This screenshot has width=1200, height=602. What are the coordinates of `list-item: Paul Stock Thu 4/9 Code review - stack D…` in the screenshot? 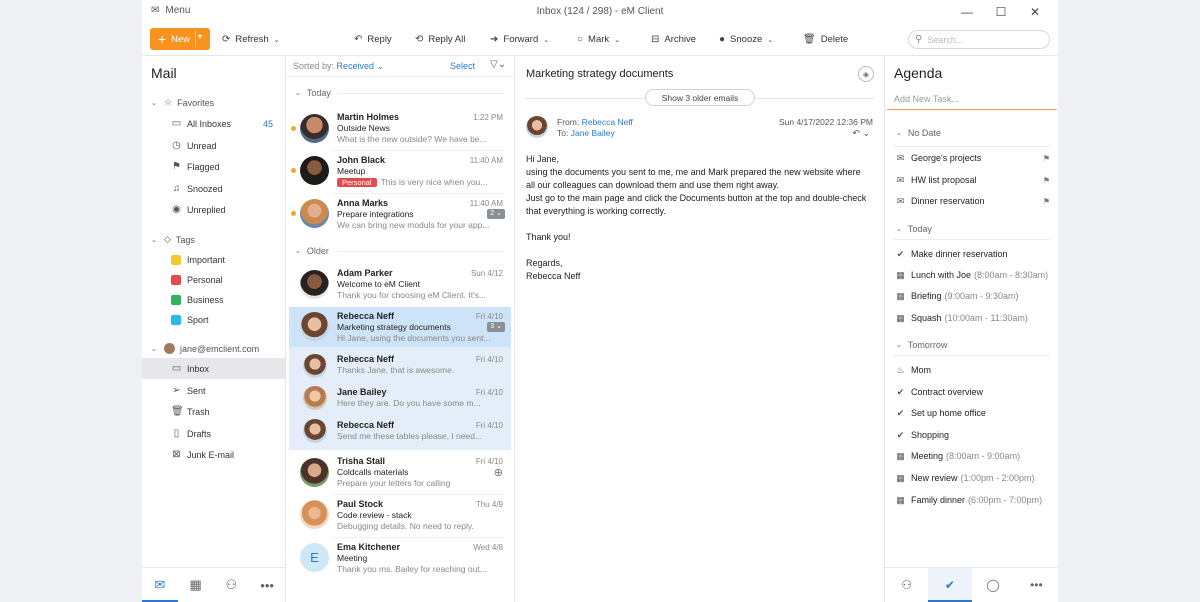 It's located at (400, 516).